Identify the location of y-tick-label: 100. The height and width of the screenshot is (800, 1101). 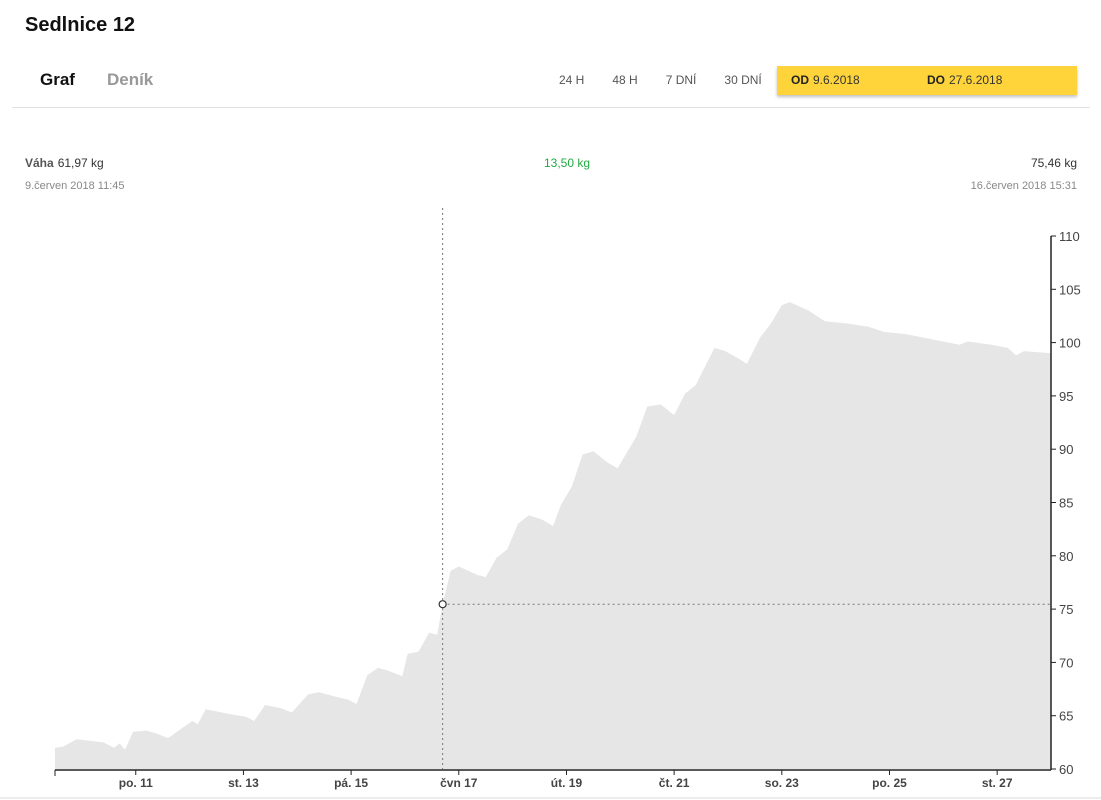
(1070, 343).